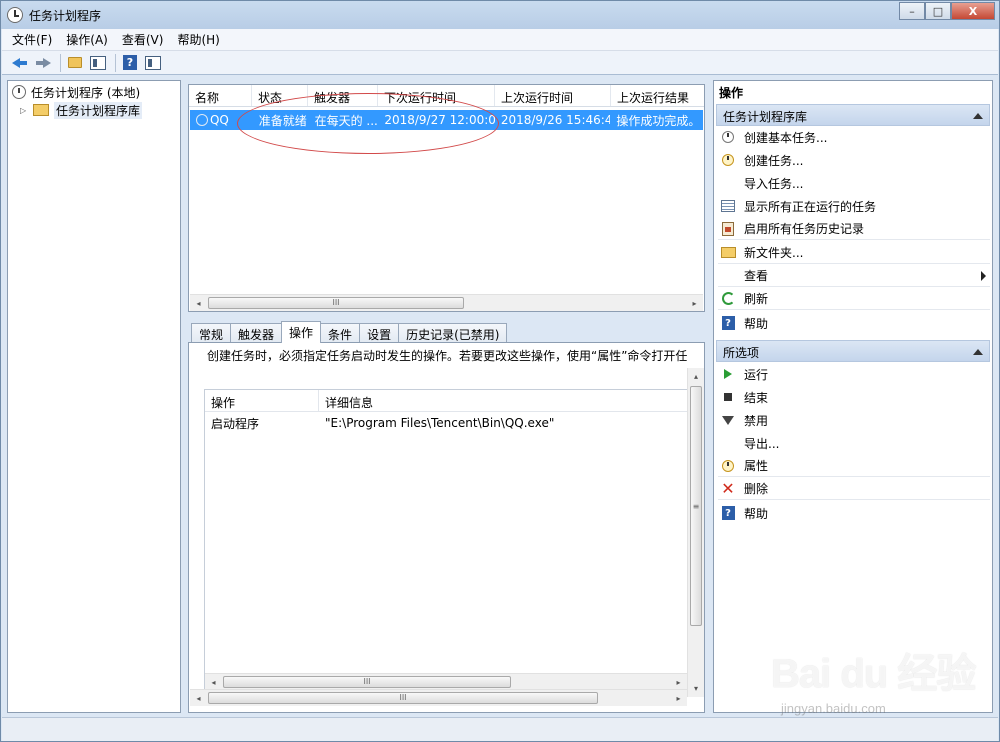 This screenshot has width=1000, height=742. What do you see at coordinates (853, 351) in the screenshot?
I see `section-header-selected: 所选项` at bounding box center [853, 351].